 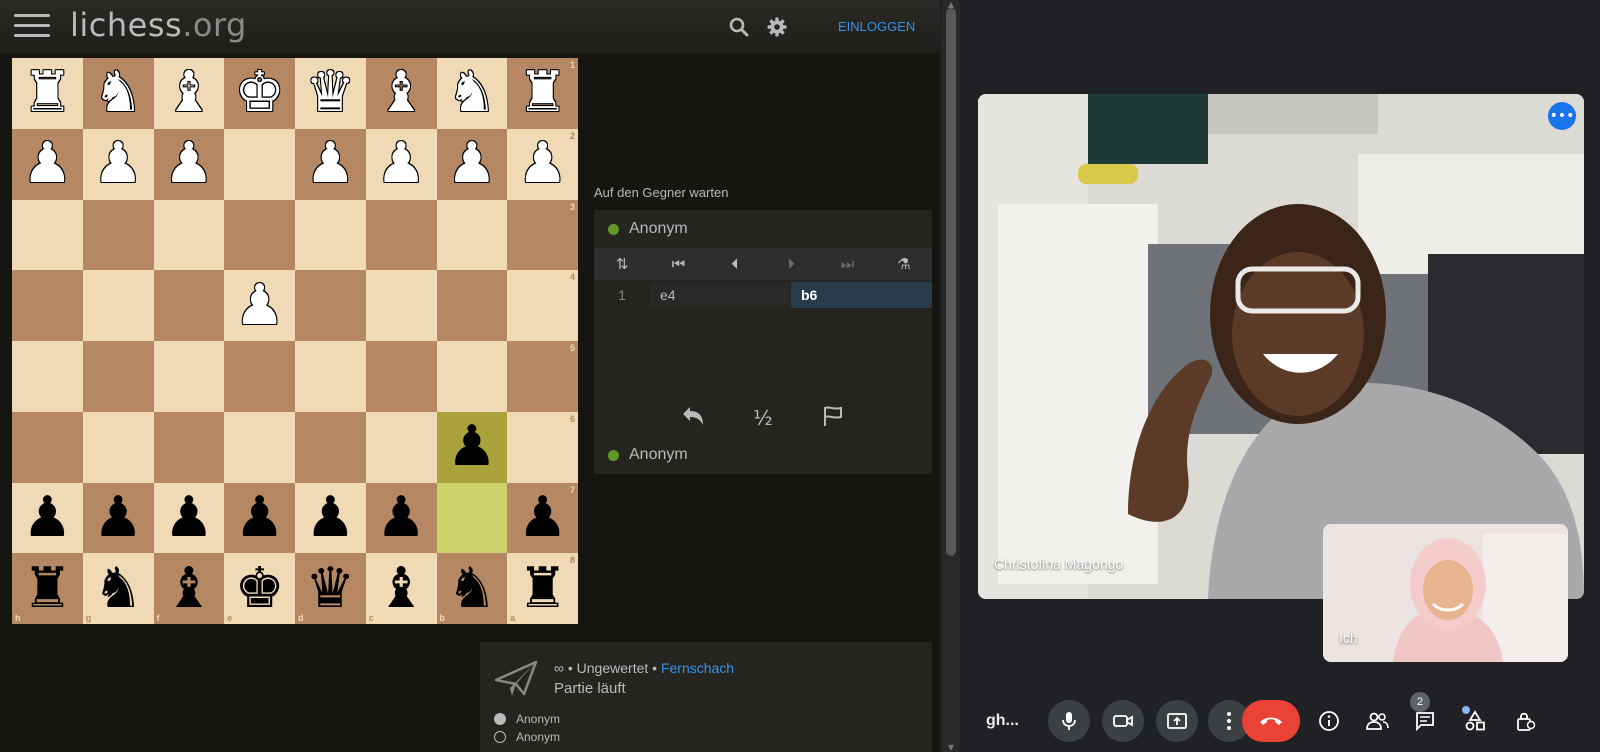 I want to click on analysis-icon: ⚗, so click(x=904, y=264).